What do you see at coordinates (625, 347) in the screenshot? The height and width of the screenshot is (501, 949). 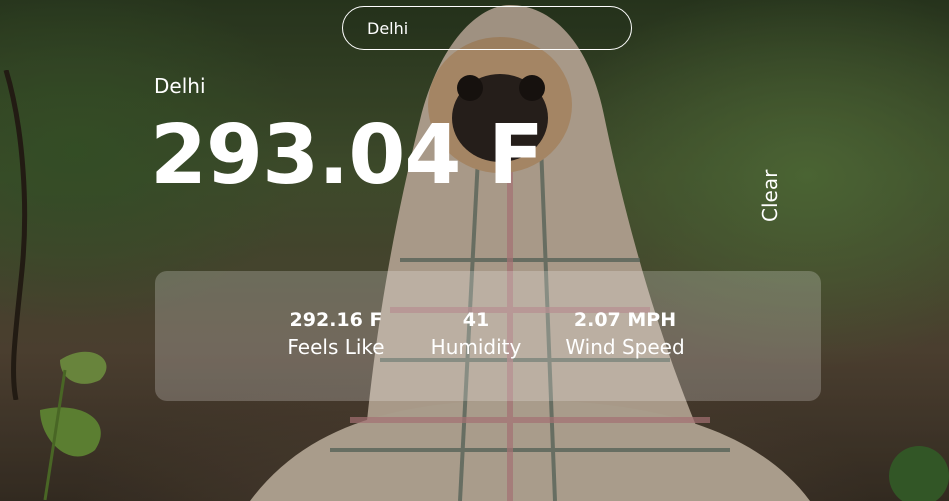 I see `wind-speed-label: Wind Speed` at bounding box center [625, 347].